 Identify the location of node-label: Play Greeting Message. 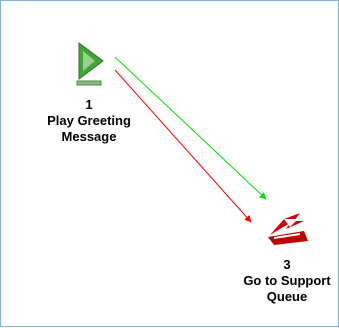
(89, 128).